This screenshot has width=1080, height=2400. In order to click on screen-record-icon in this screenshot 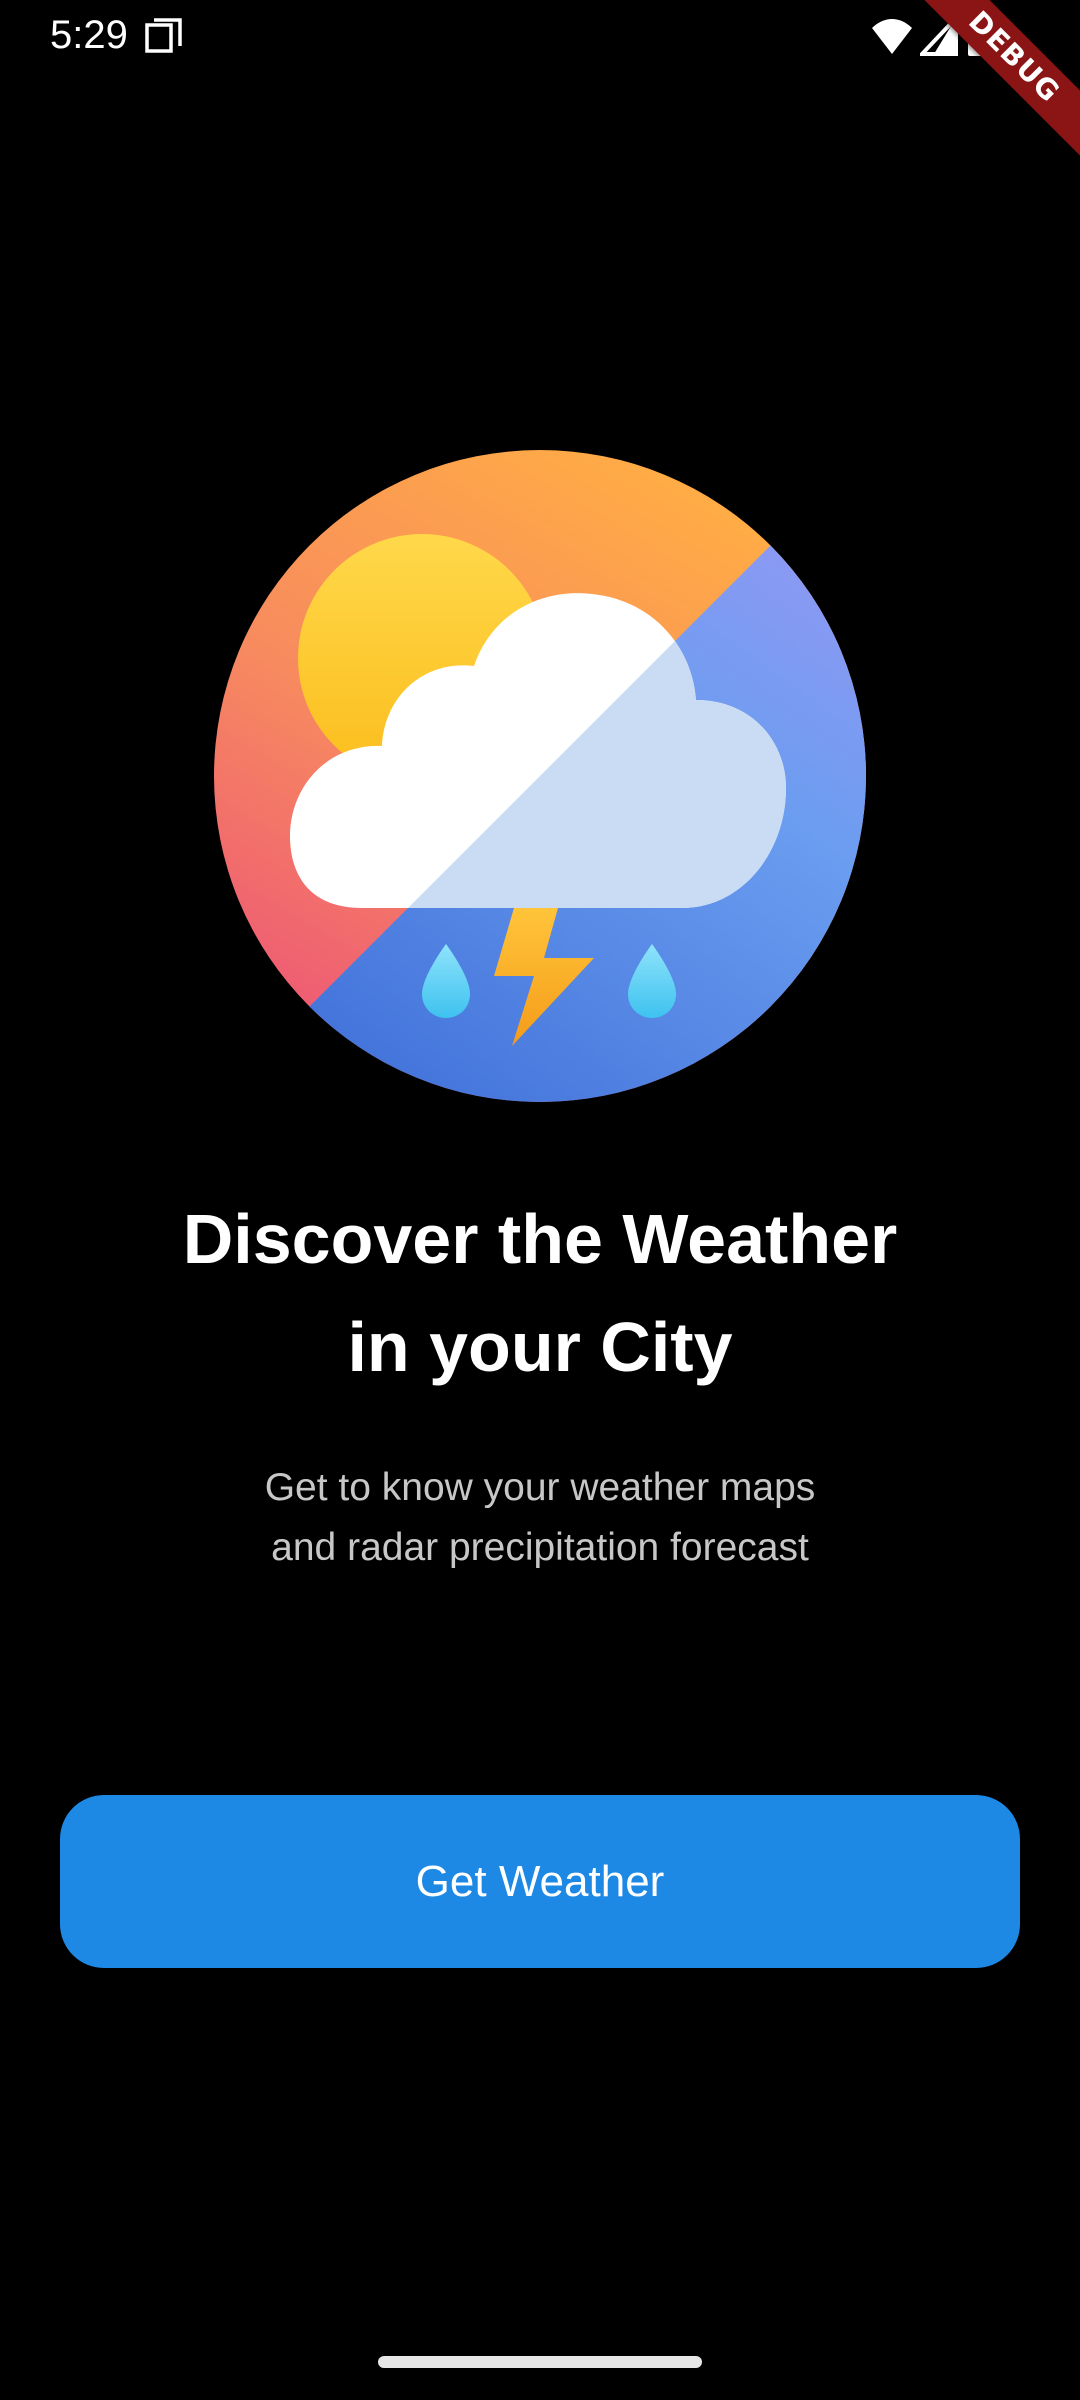, I will do `click(163, 35)`.